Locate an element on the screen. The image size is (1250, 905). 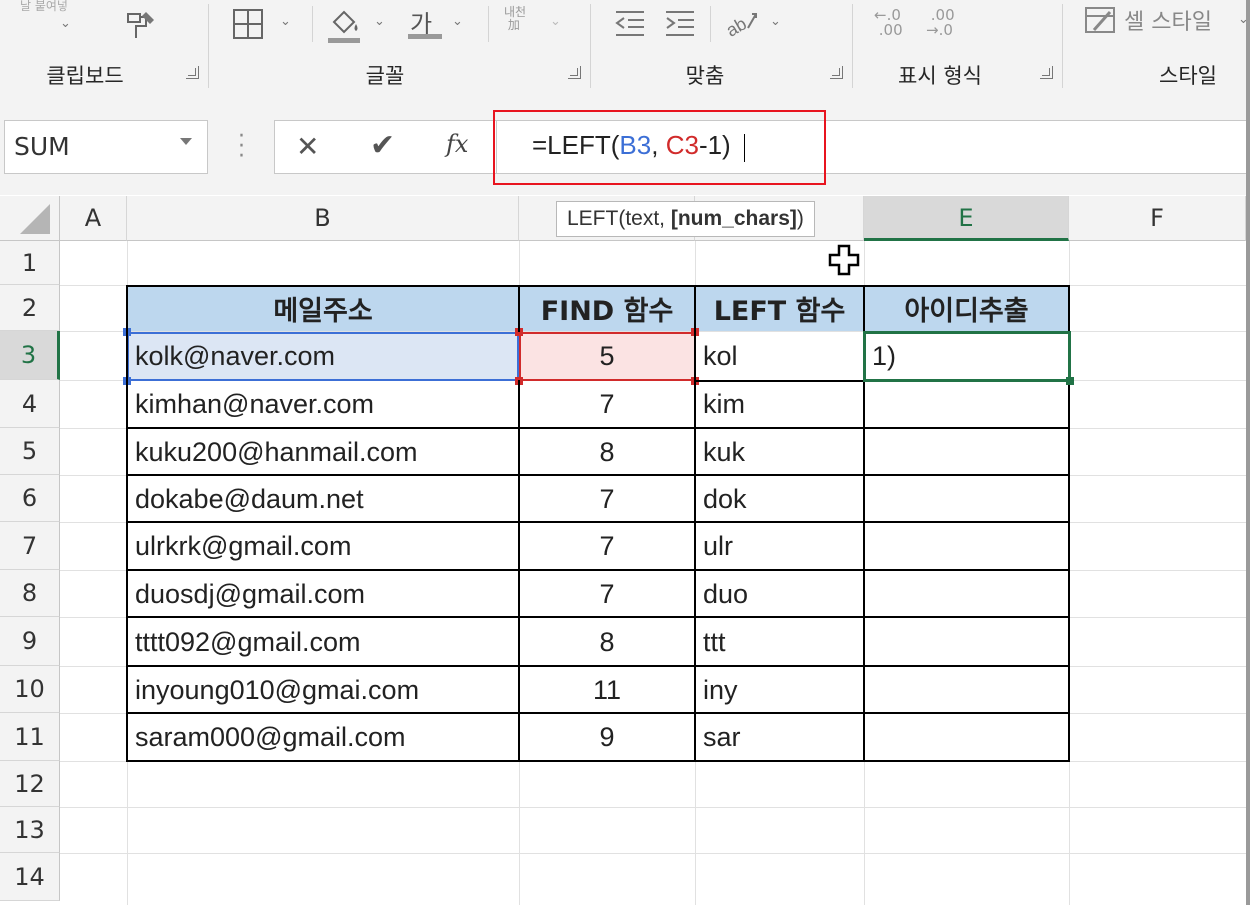
column-header-b: B is located at coordinates (323, 218).